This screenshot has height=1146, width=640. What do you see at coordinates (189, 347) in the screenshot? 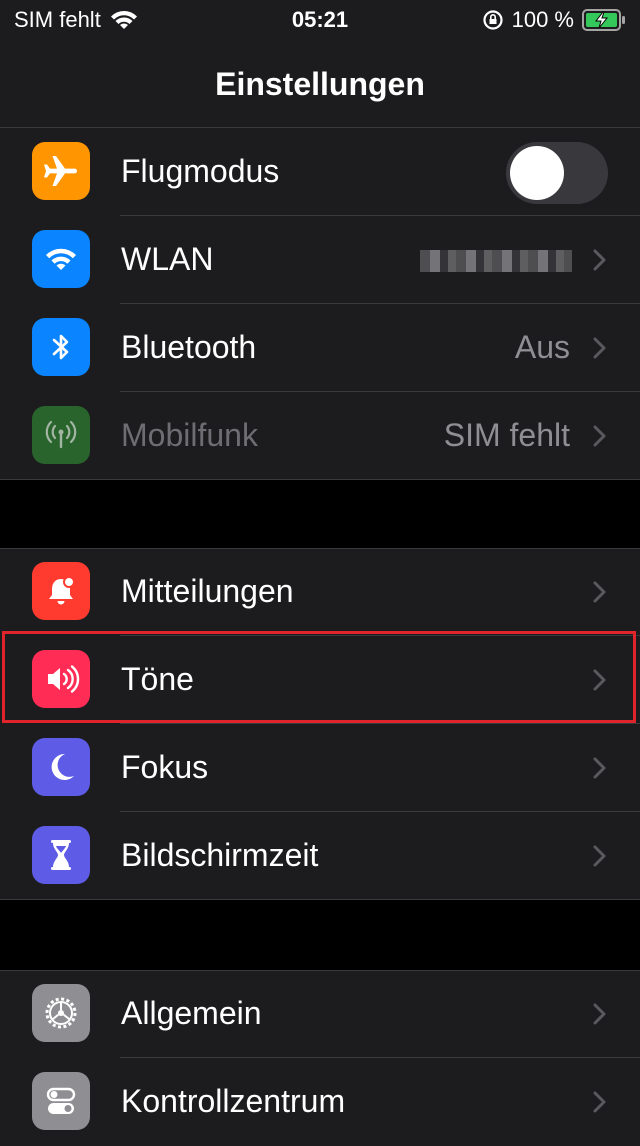
I see `row-label: Bluetooth` at bounding box center [189, 347].